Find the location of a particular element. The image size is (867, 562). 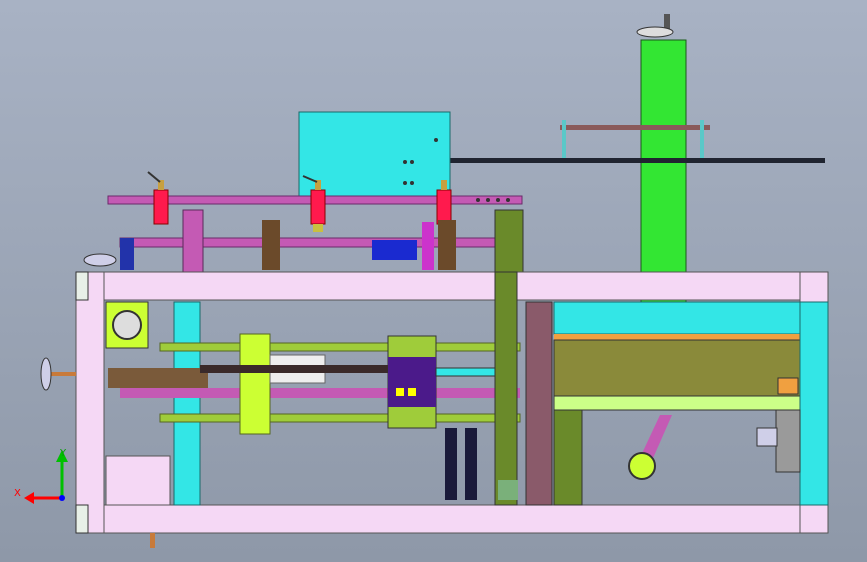

swing-wheel is located at coordinates (642, 466).